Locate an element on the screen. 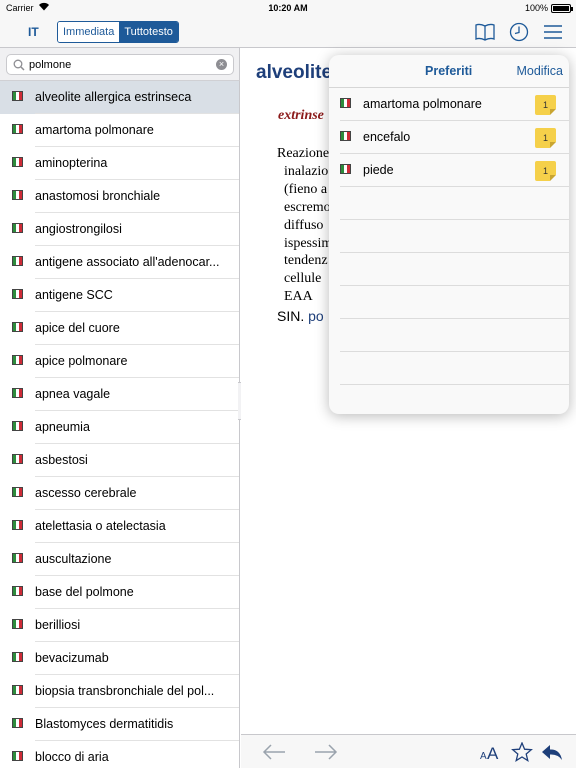 The height and width of the screenshot is (768, 576). word-label: apice polmonare is located at coordinates (81, 361).